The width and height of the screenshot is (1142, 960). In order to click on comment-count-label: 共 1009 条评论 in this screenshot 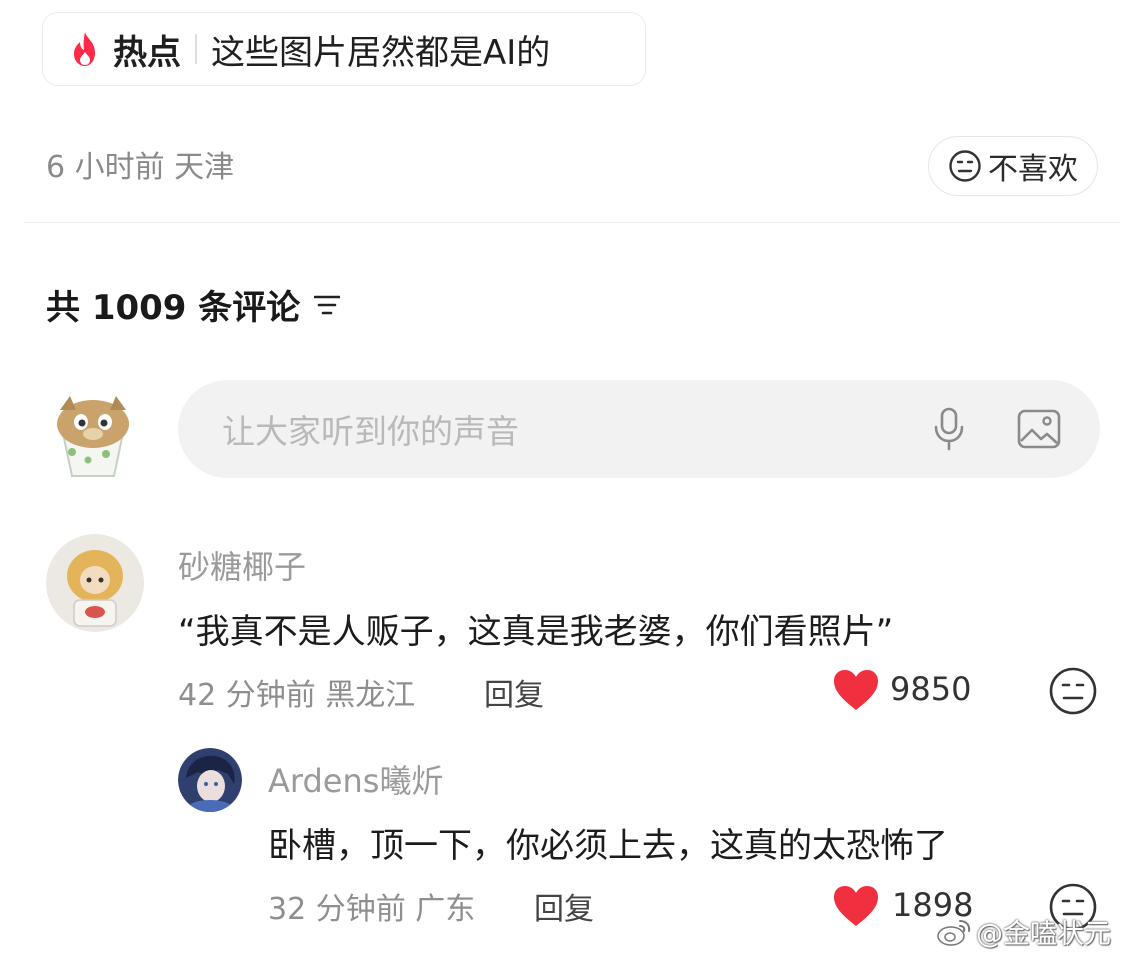, I will do `click(173, 308)`.